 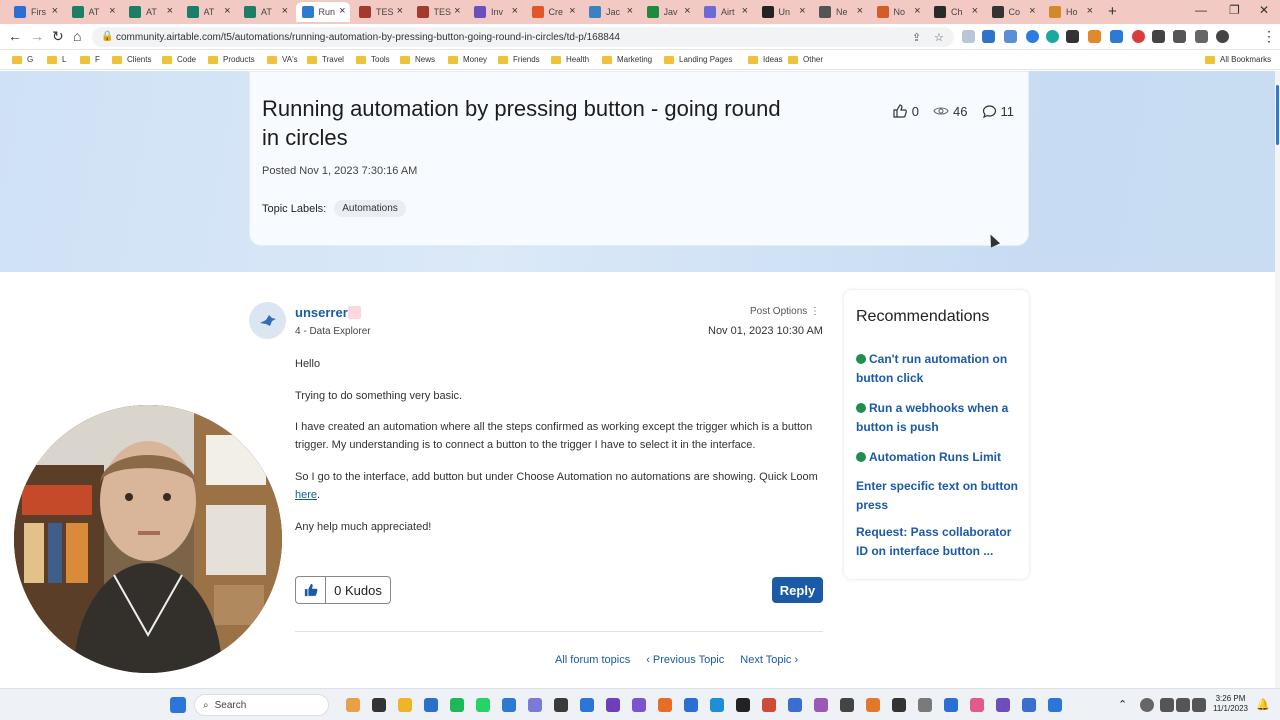 What do you see at coordinates (373, 59) in the screenshot?
I see `bookmark-folder: Tools` at bounding box center [373, 59].